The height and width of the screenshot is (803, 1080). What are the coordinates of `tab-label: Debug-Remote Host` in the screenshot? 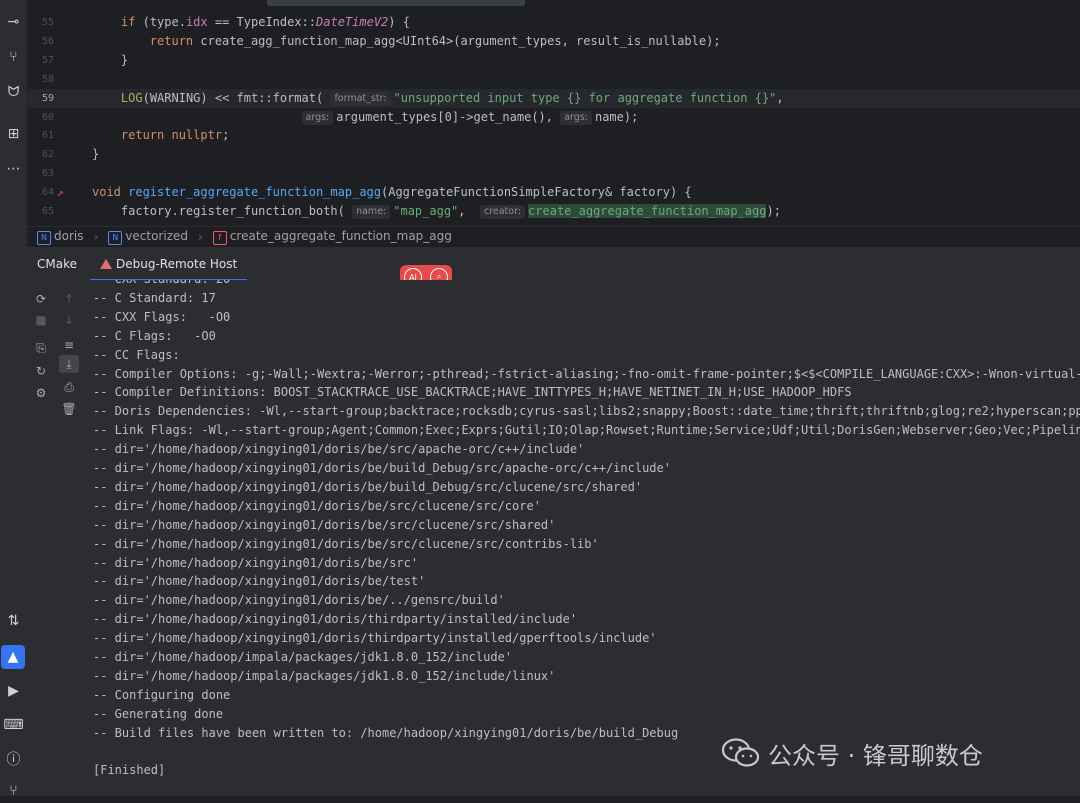 It's located at (177, 264).